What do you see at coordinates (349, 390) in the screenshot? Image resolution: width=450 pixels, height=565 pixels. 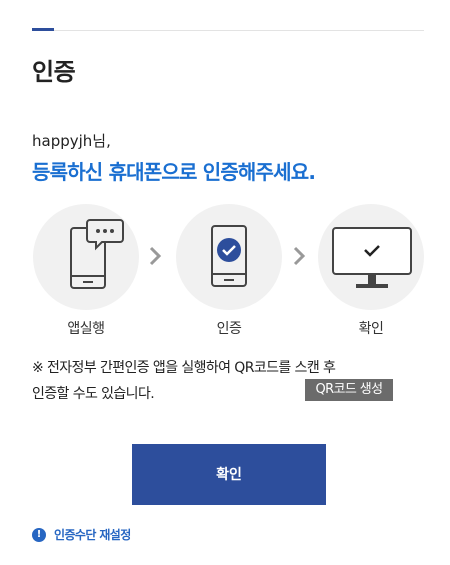 I see `qr-generate-button: QR코드 생성` at bounding box center [349, 390].